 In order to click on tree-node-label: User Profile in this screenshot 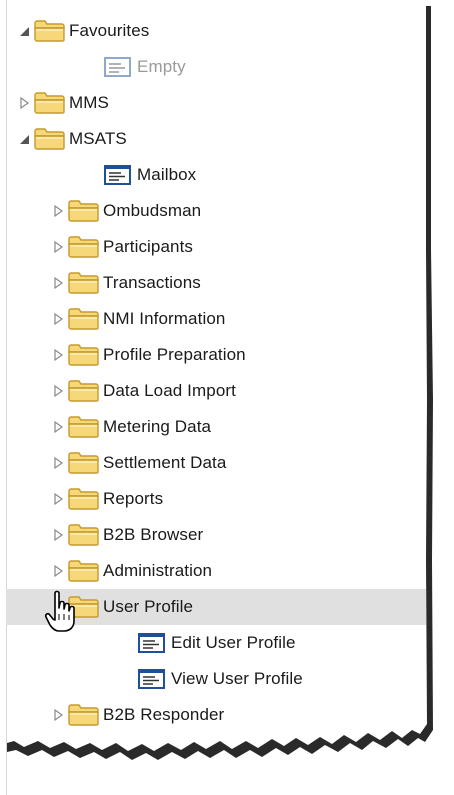, I will do `click(148, 606)`.